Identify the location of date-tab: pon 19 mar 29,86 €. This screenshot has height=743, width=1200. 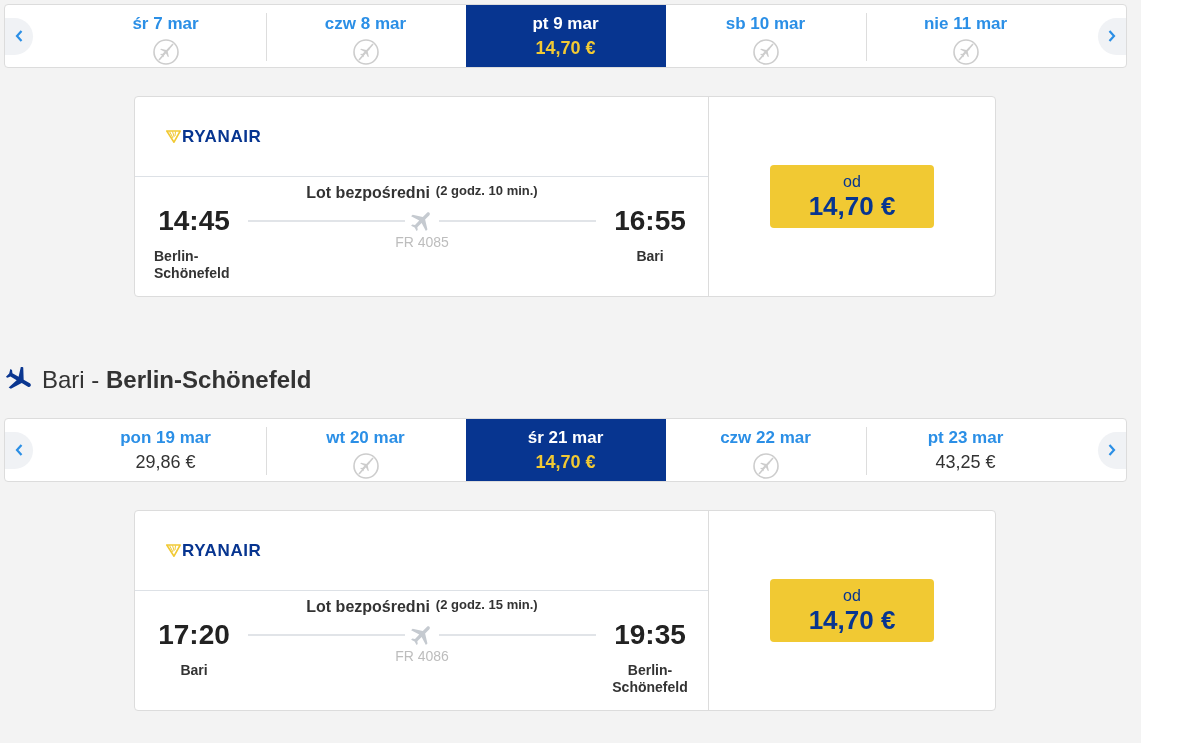
(165, 450).